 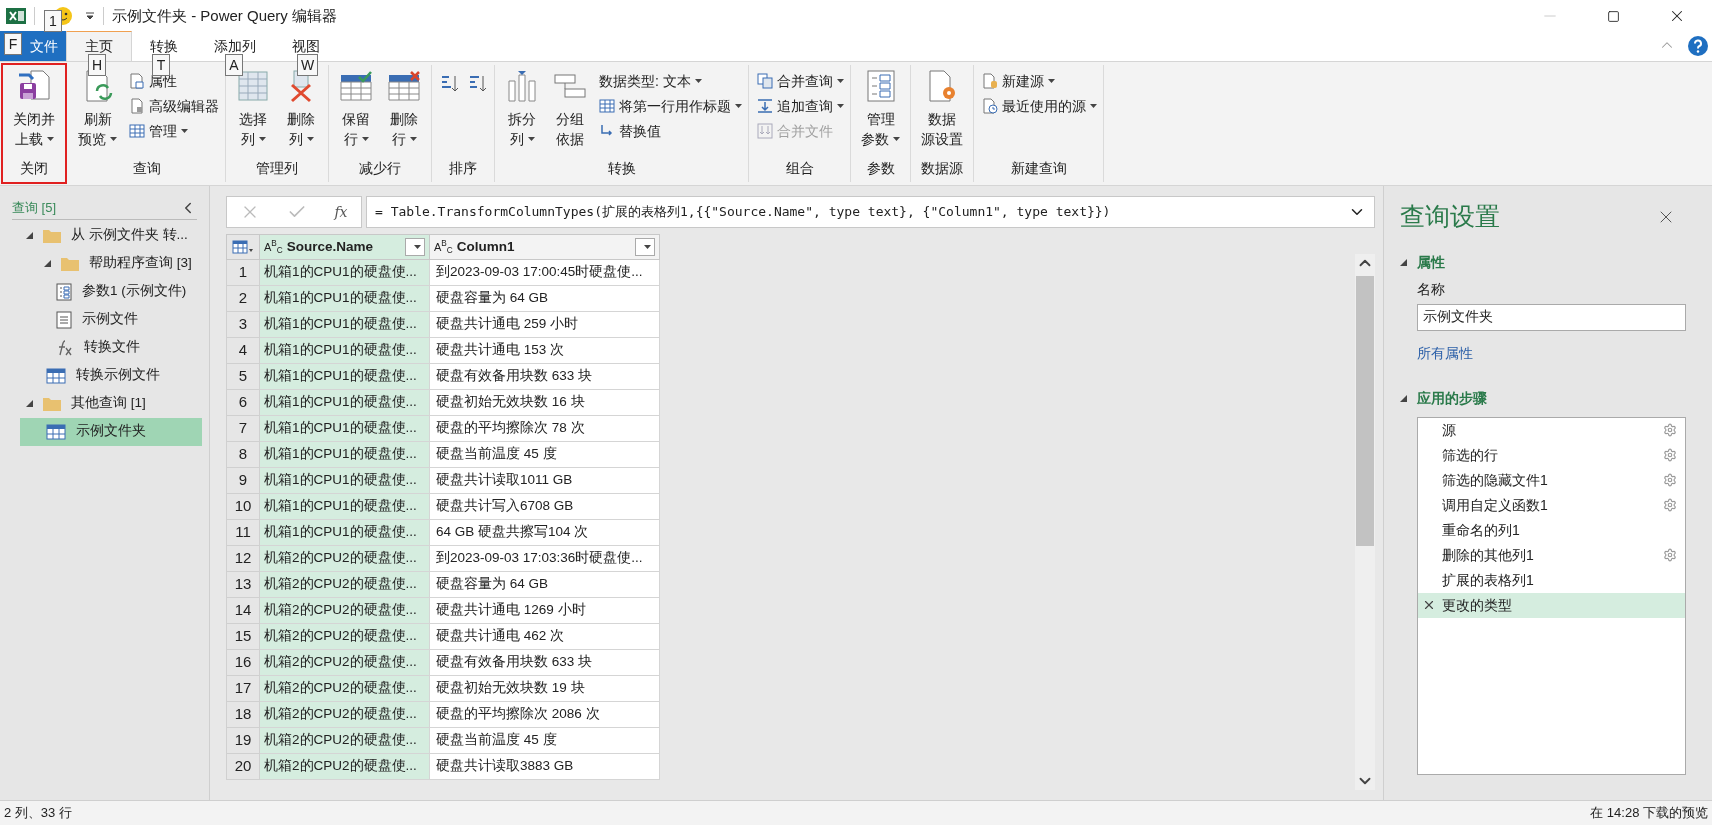 What do you see at coordinates (1039, 81) in the screenshot?
I see `ribbon-button: 新建源` at bounding box center [1039, 81].